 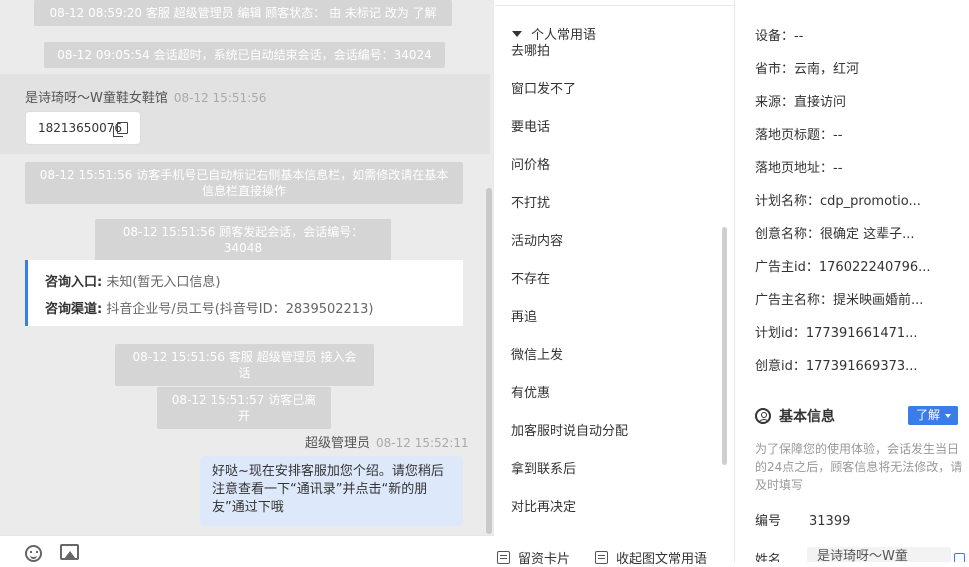 I want to click on visitor-phone-bubble: 18213650076, so click(x=83, y=128).